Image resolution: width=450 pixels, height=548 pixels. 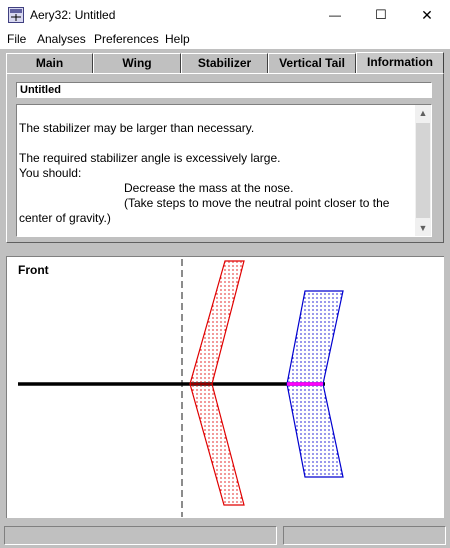 What do you see at coordinates (50, 173) in the screenshot?
I see `info-line: You should:` at bounding box center [50, 173].